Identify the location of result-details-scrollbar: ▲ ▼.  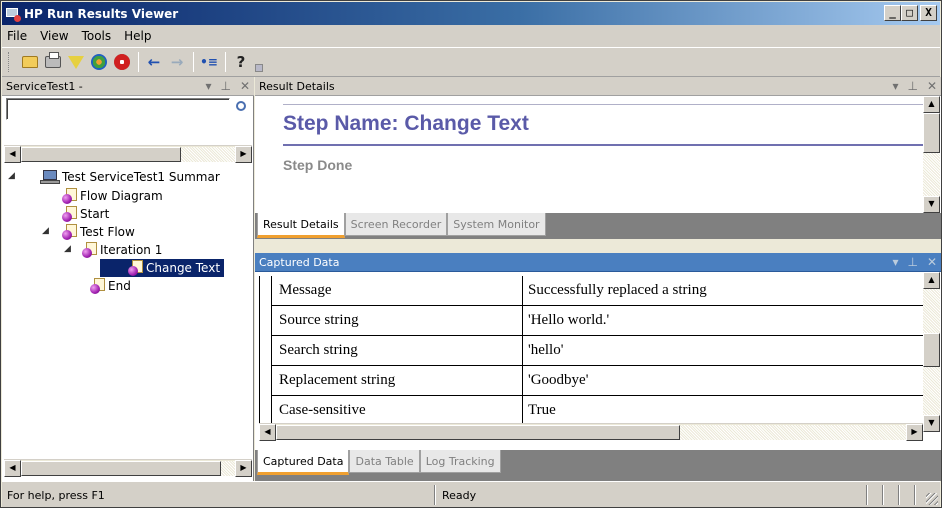
(931, 154).